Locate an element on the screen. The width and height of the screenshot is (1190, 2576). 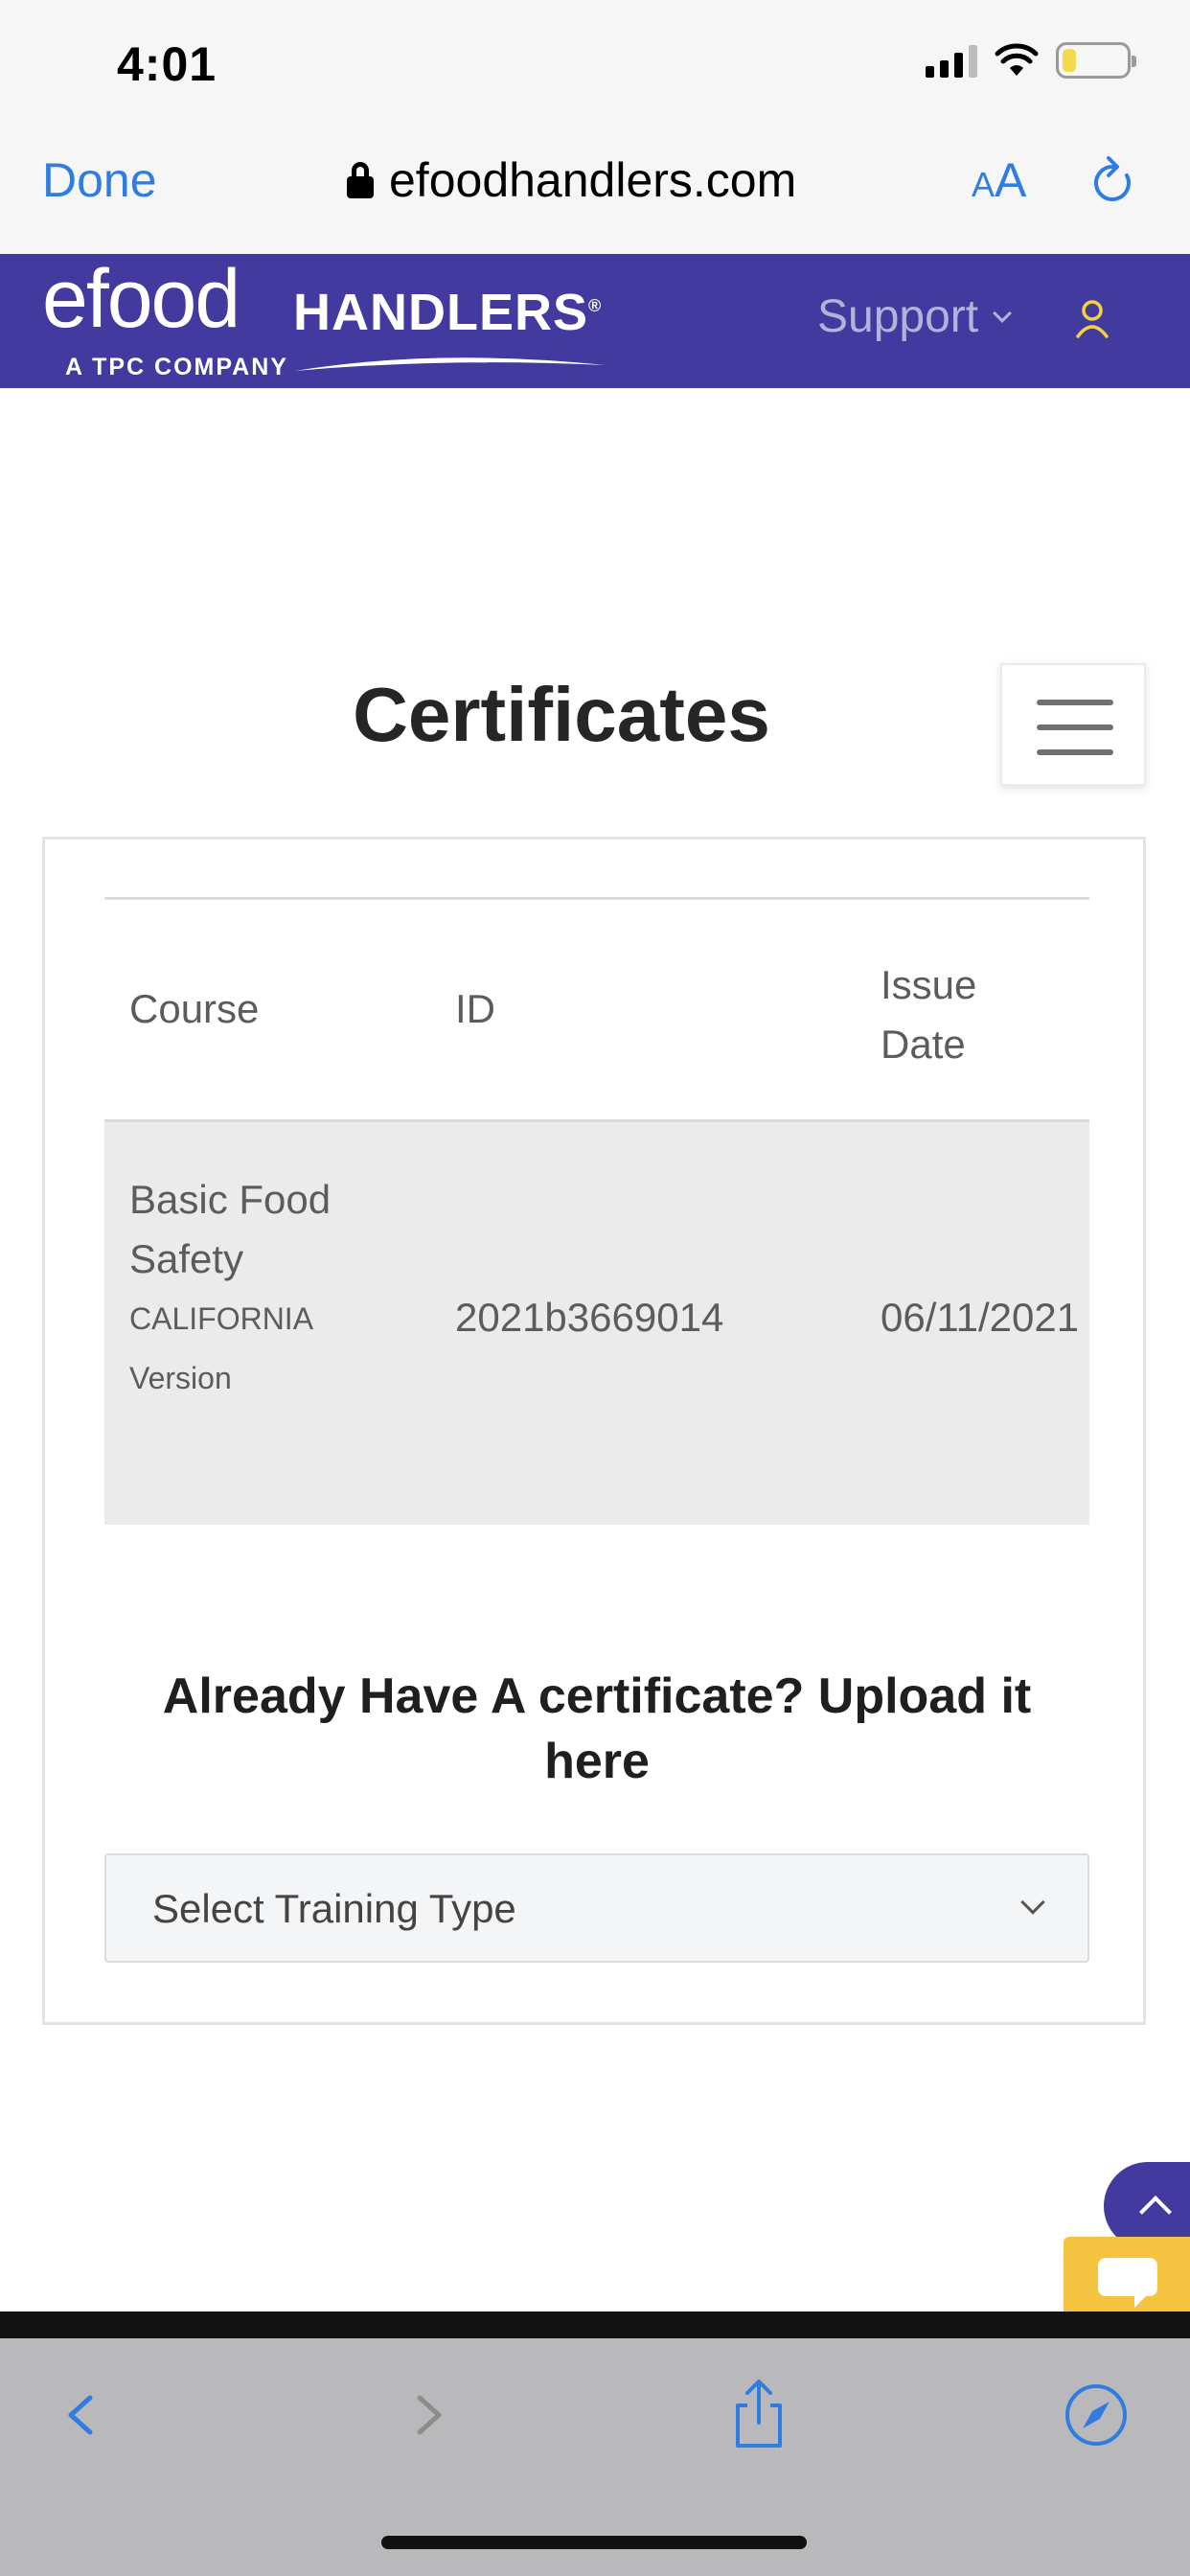
training-type-select-value: Select Training Type is located at coordinates (334, 1908).